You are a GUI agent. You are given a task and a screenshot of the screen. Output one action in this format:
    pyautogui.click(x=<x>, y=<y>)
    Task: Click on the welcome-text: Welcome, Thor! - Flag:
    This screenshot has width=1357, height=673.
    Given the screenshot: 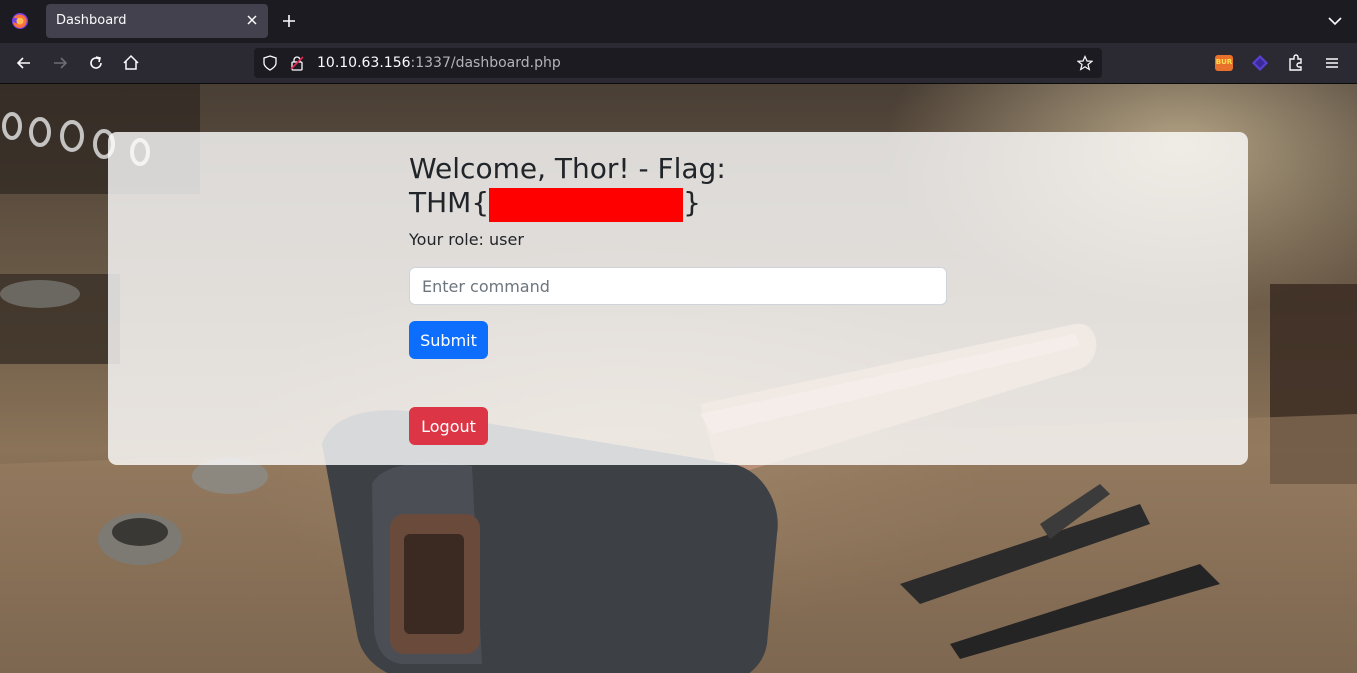 What is the action you would take?
    pyautogui.click(x=567, y=168)
    